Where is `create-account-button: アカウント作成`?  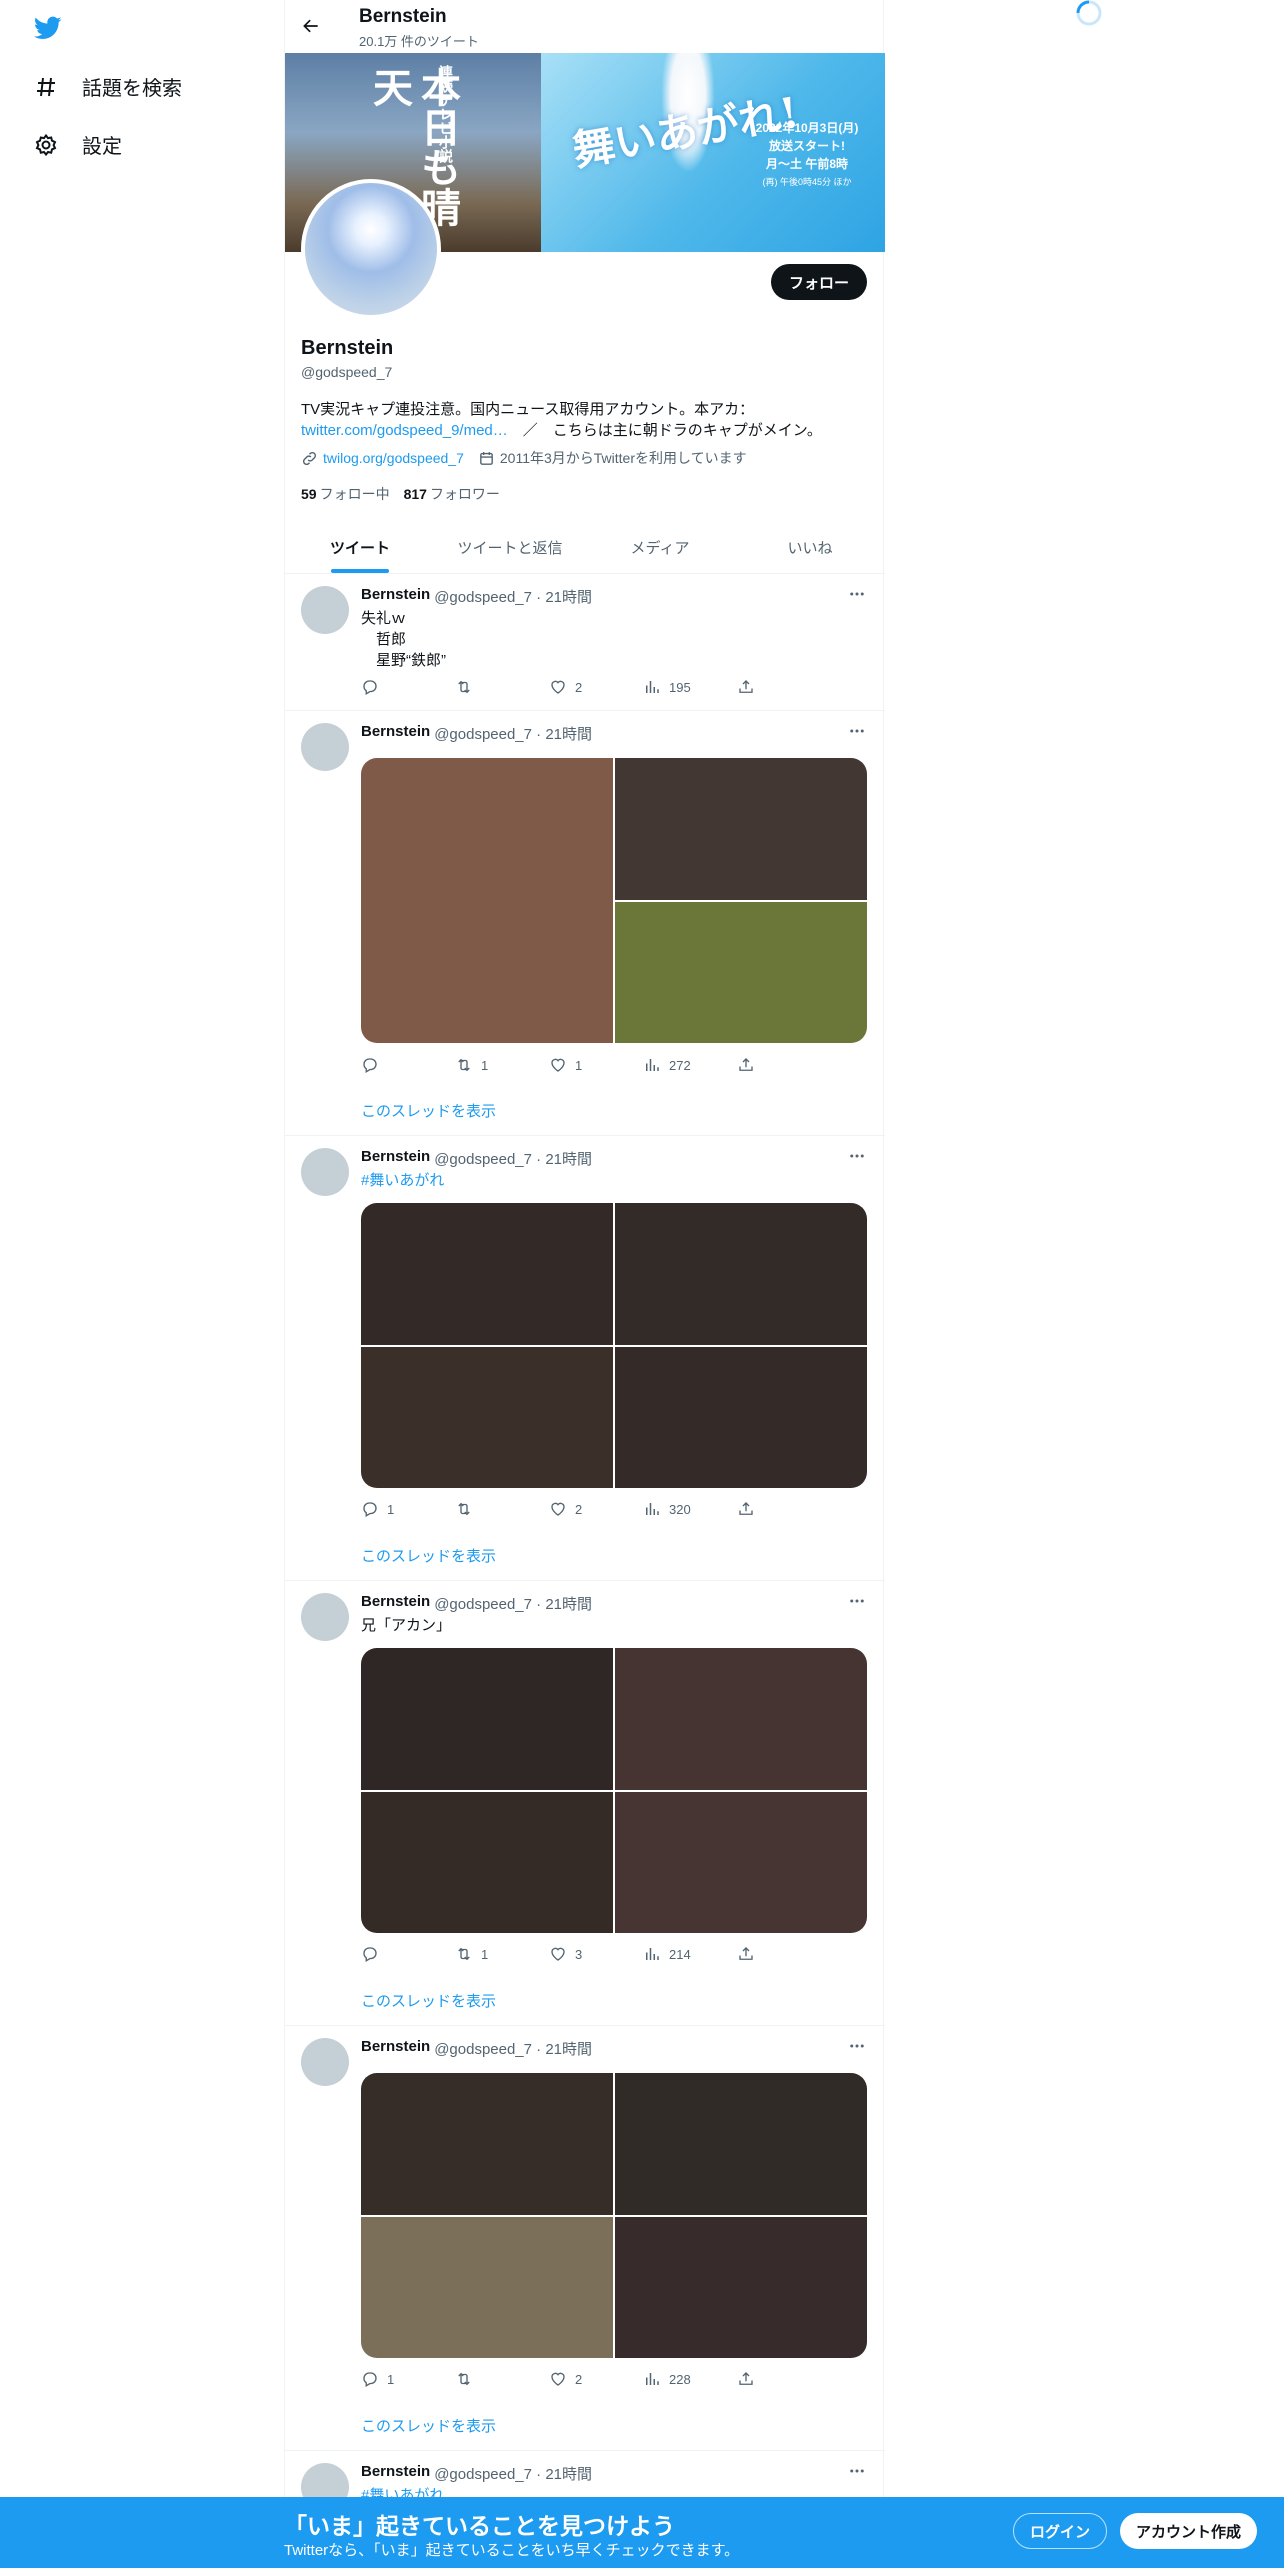
create-account-button: アカウント作成 is located at coordinates (1189, 2531).